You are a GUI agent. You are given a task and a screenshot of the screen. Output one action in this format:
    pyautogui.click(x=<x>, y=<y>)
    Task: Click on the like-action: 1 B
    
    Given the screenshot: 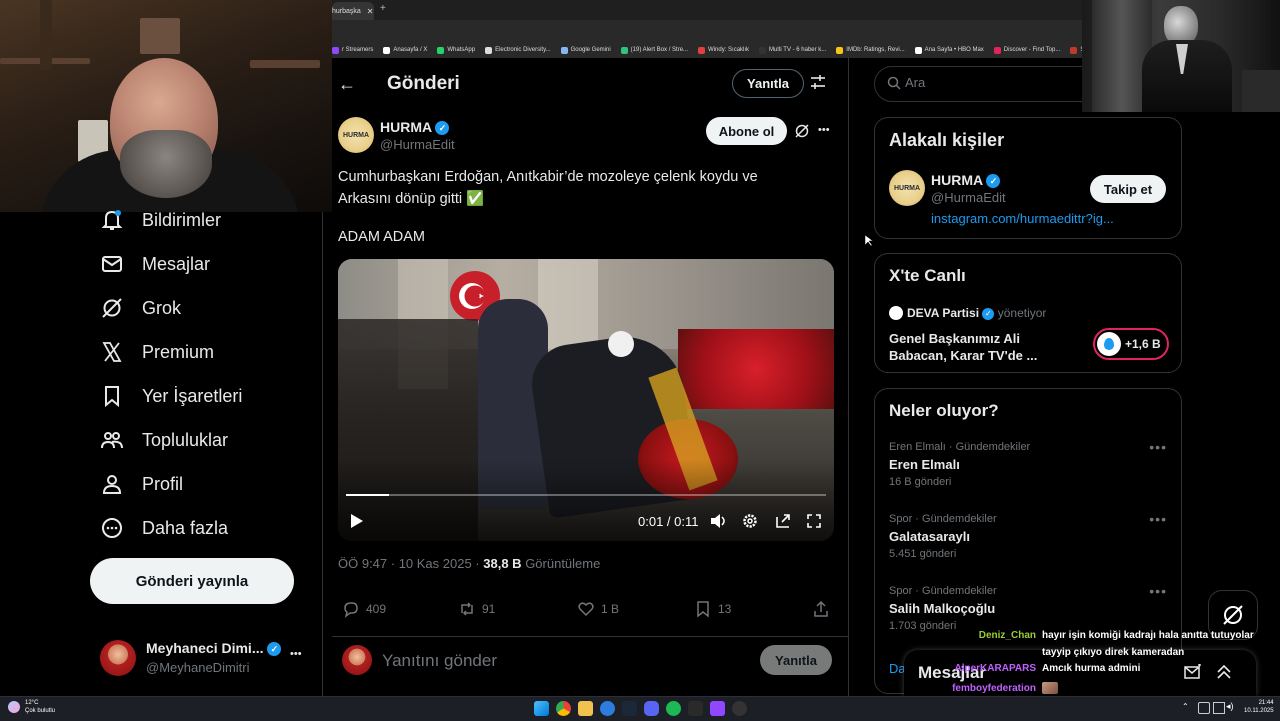 What is the action you would take?
    pyautogui.click(x=598, y=609)
    